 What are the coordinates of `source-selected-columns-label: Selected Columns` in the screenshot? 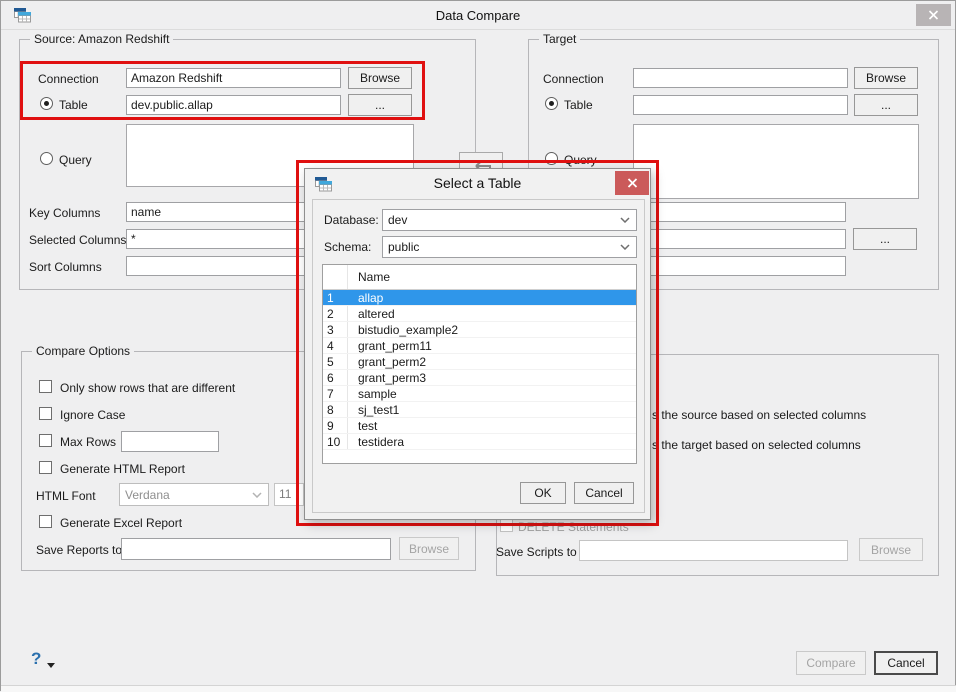 It's located at (78, 240).